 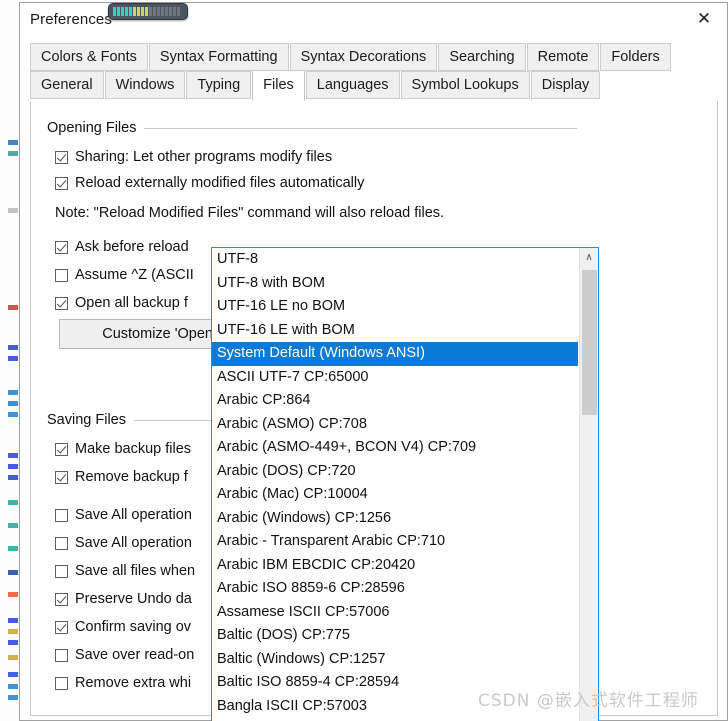 What do you see at coordinates (86, 420) in the screenshot?
I see `saving-files-group-label: Saving Files` at bounding box center [86, 420].